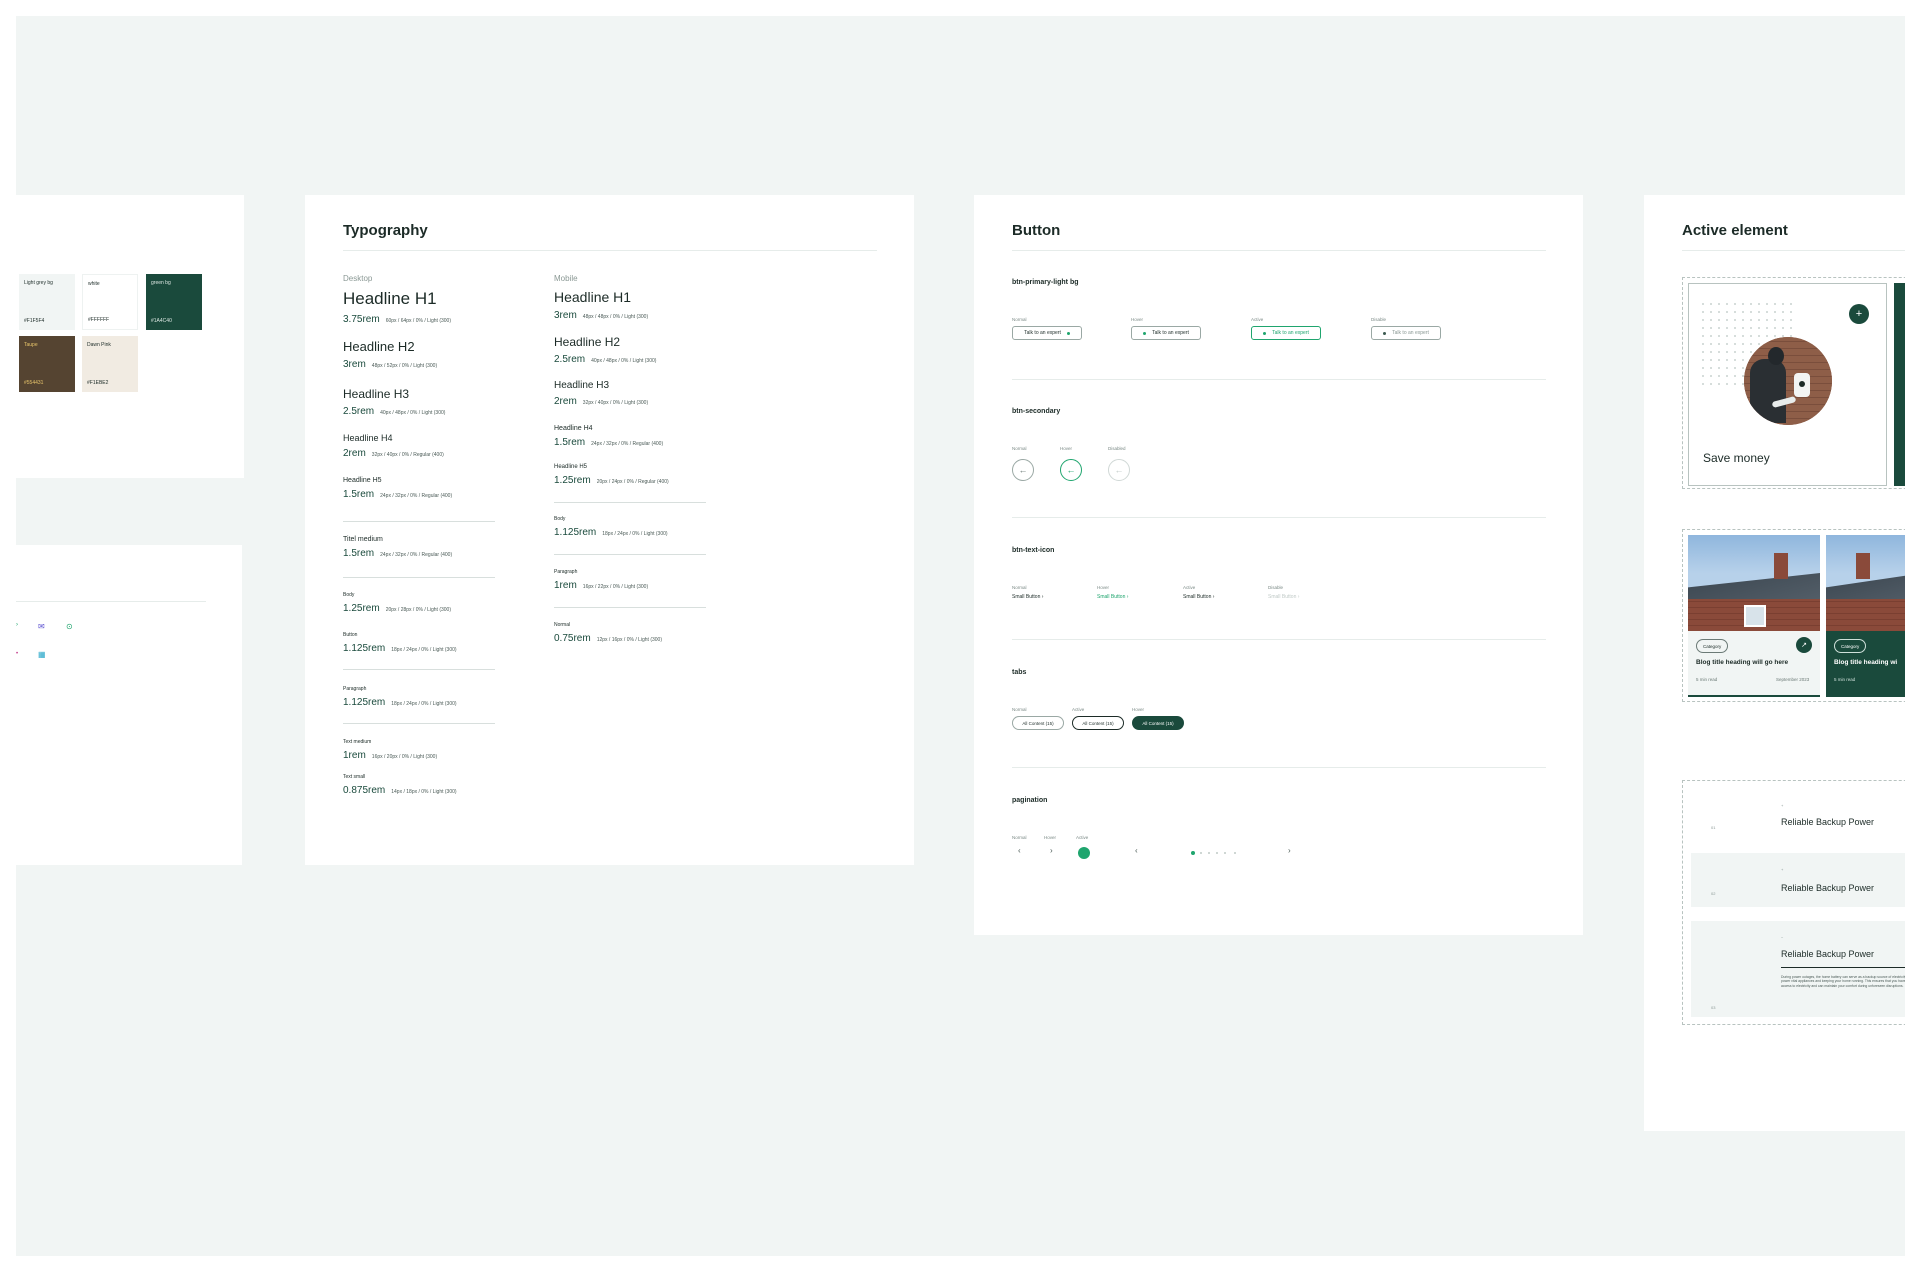 The image size is (1920, 1272). Describe the element at coordinates (1027, 597) in the screenshot. I see `small-button: Small Button ›` at that location.